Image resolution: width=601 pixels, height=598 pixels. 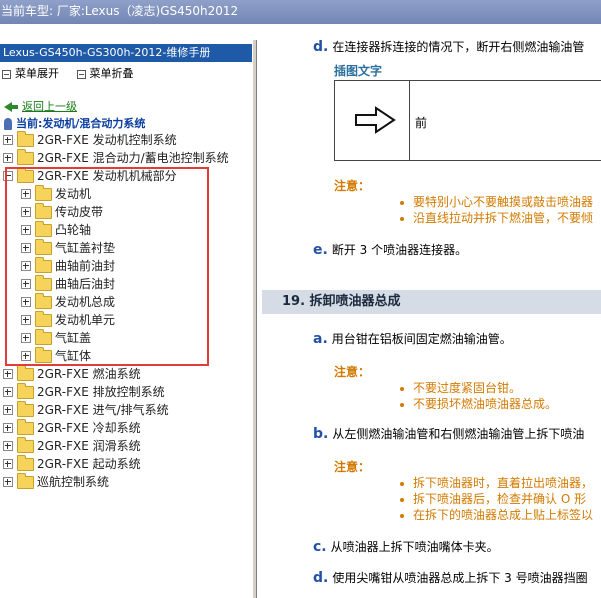 I want to click on step-a-fix-rail: a. 用台钳在铝板间固定燃油输油管。, so click(x=412, y=338).